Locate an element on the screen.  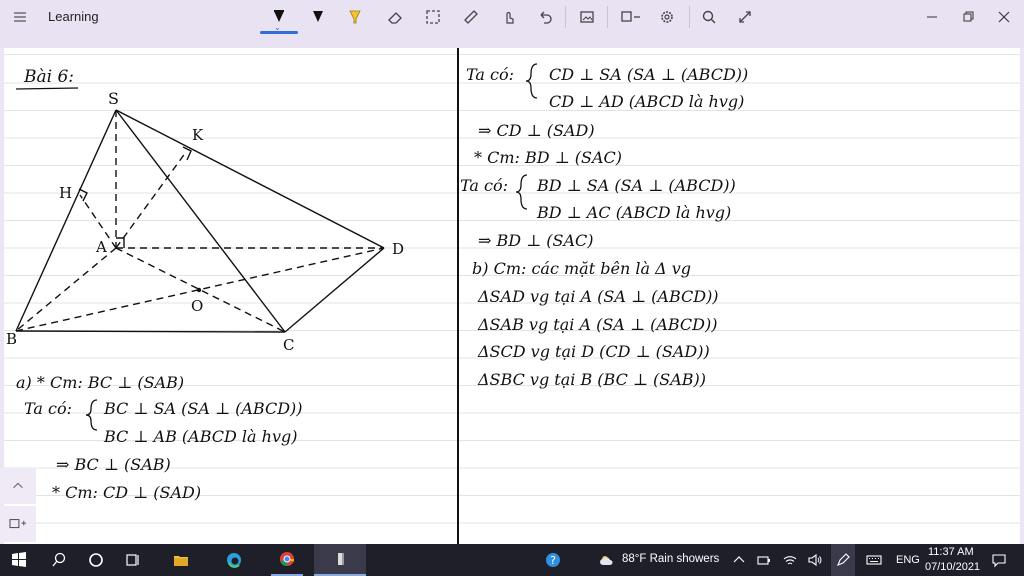
weather-cloud-icon is located at coordinates (607, 560).